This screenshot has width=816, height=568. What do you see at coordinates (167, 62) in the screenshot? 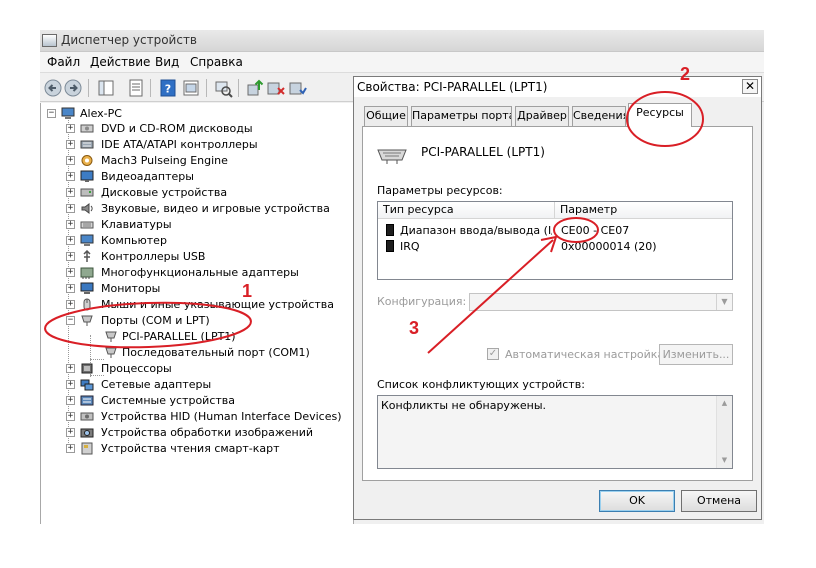
I see `menu-view: Вид` at bounding box center [167, 62].